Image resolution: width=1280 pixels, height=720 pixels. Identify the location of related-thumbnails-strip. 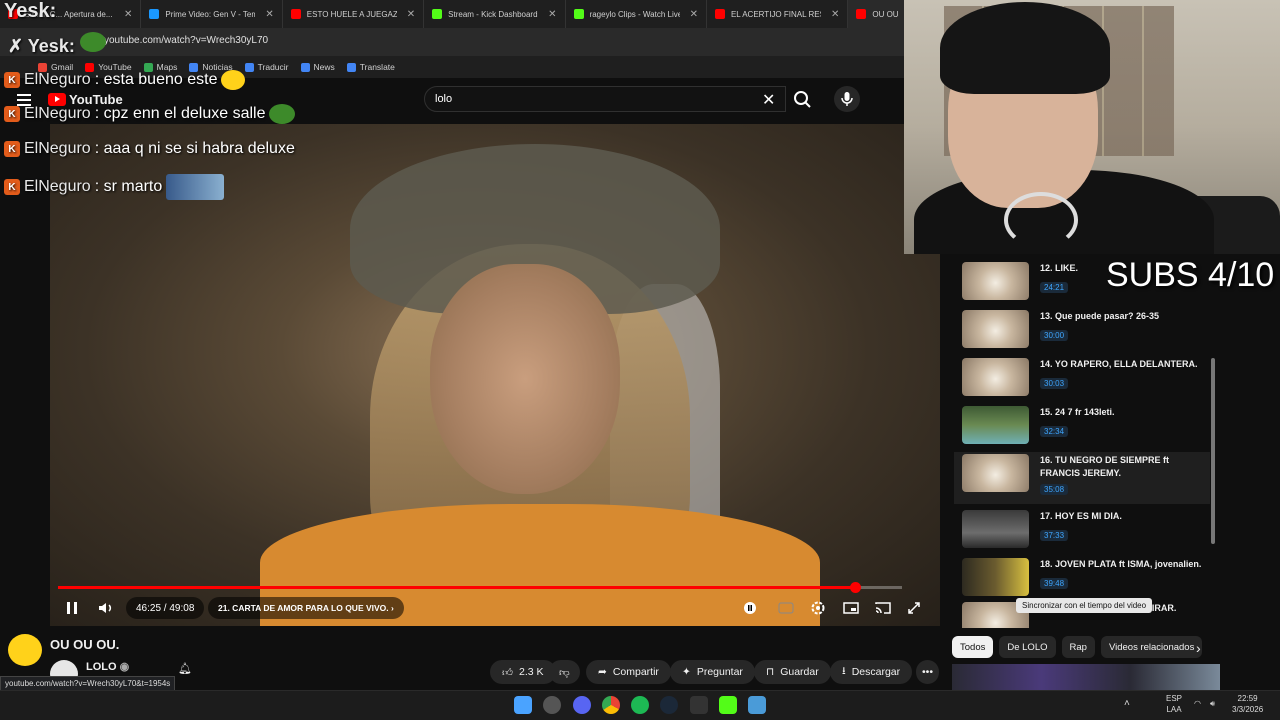
(1086, 677).